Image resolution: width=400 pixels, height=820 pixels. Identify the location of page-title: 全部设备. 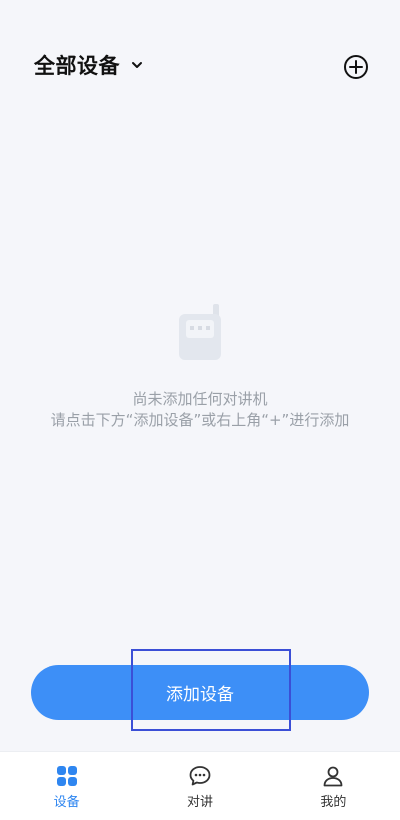
(77, 66).